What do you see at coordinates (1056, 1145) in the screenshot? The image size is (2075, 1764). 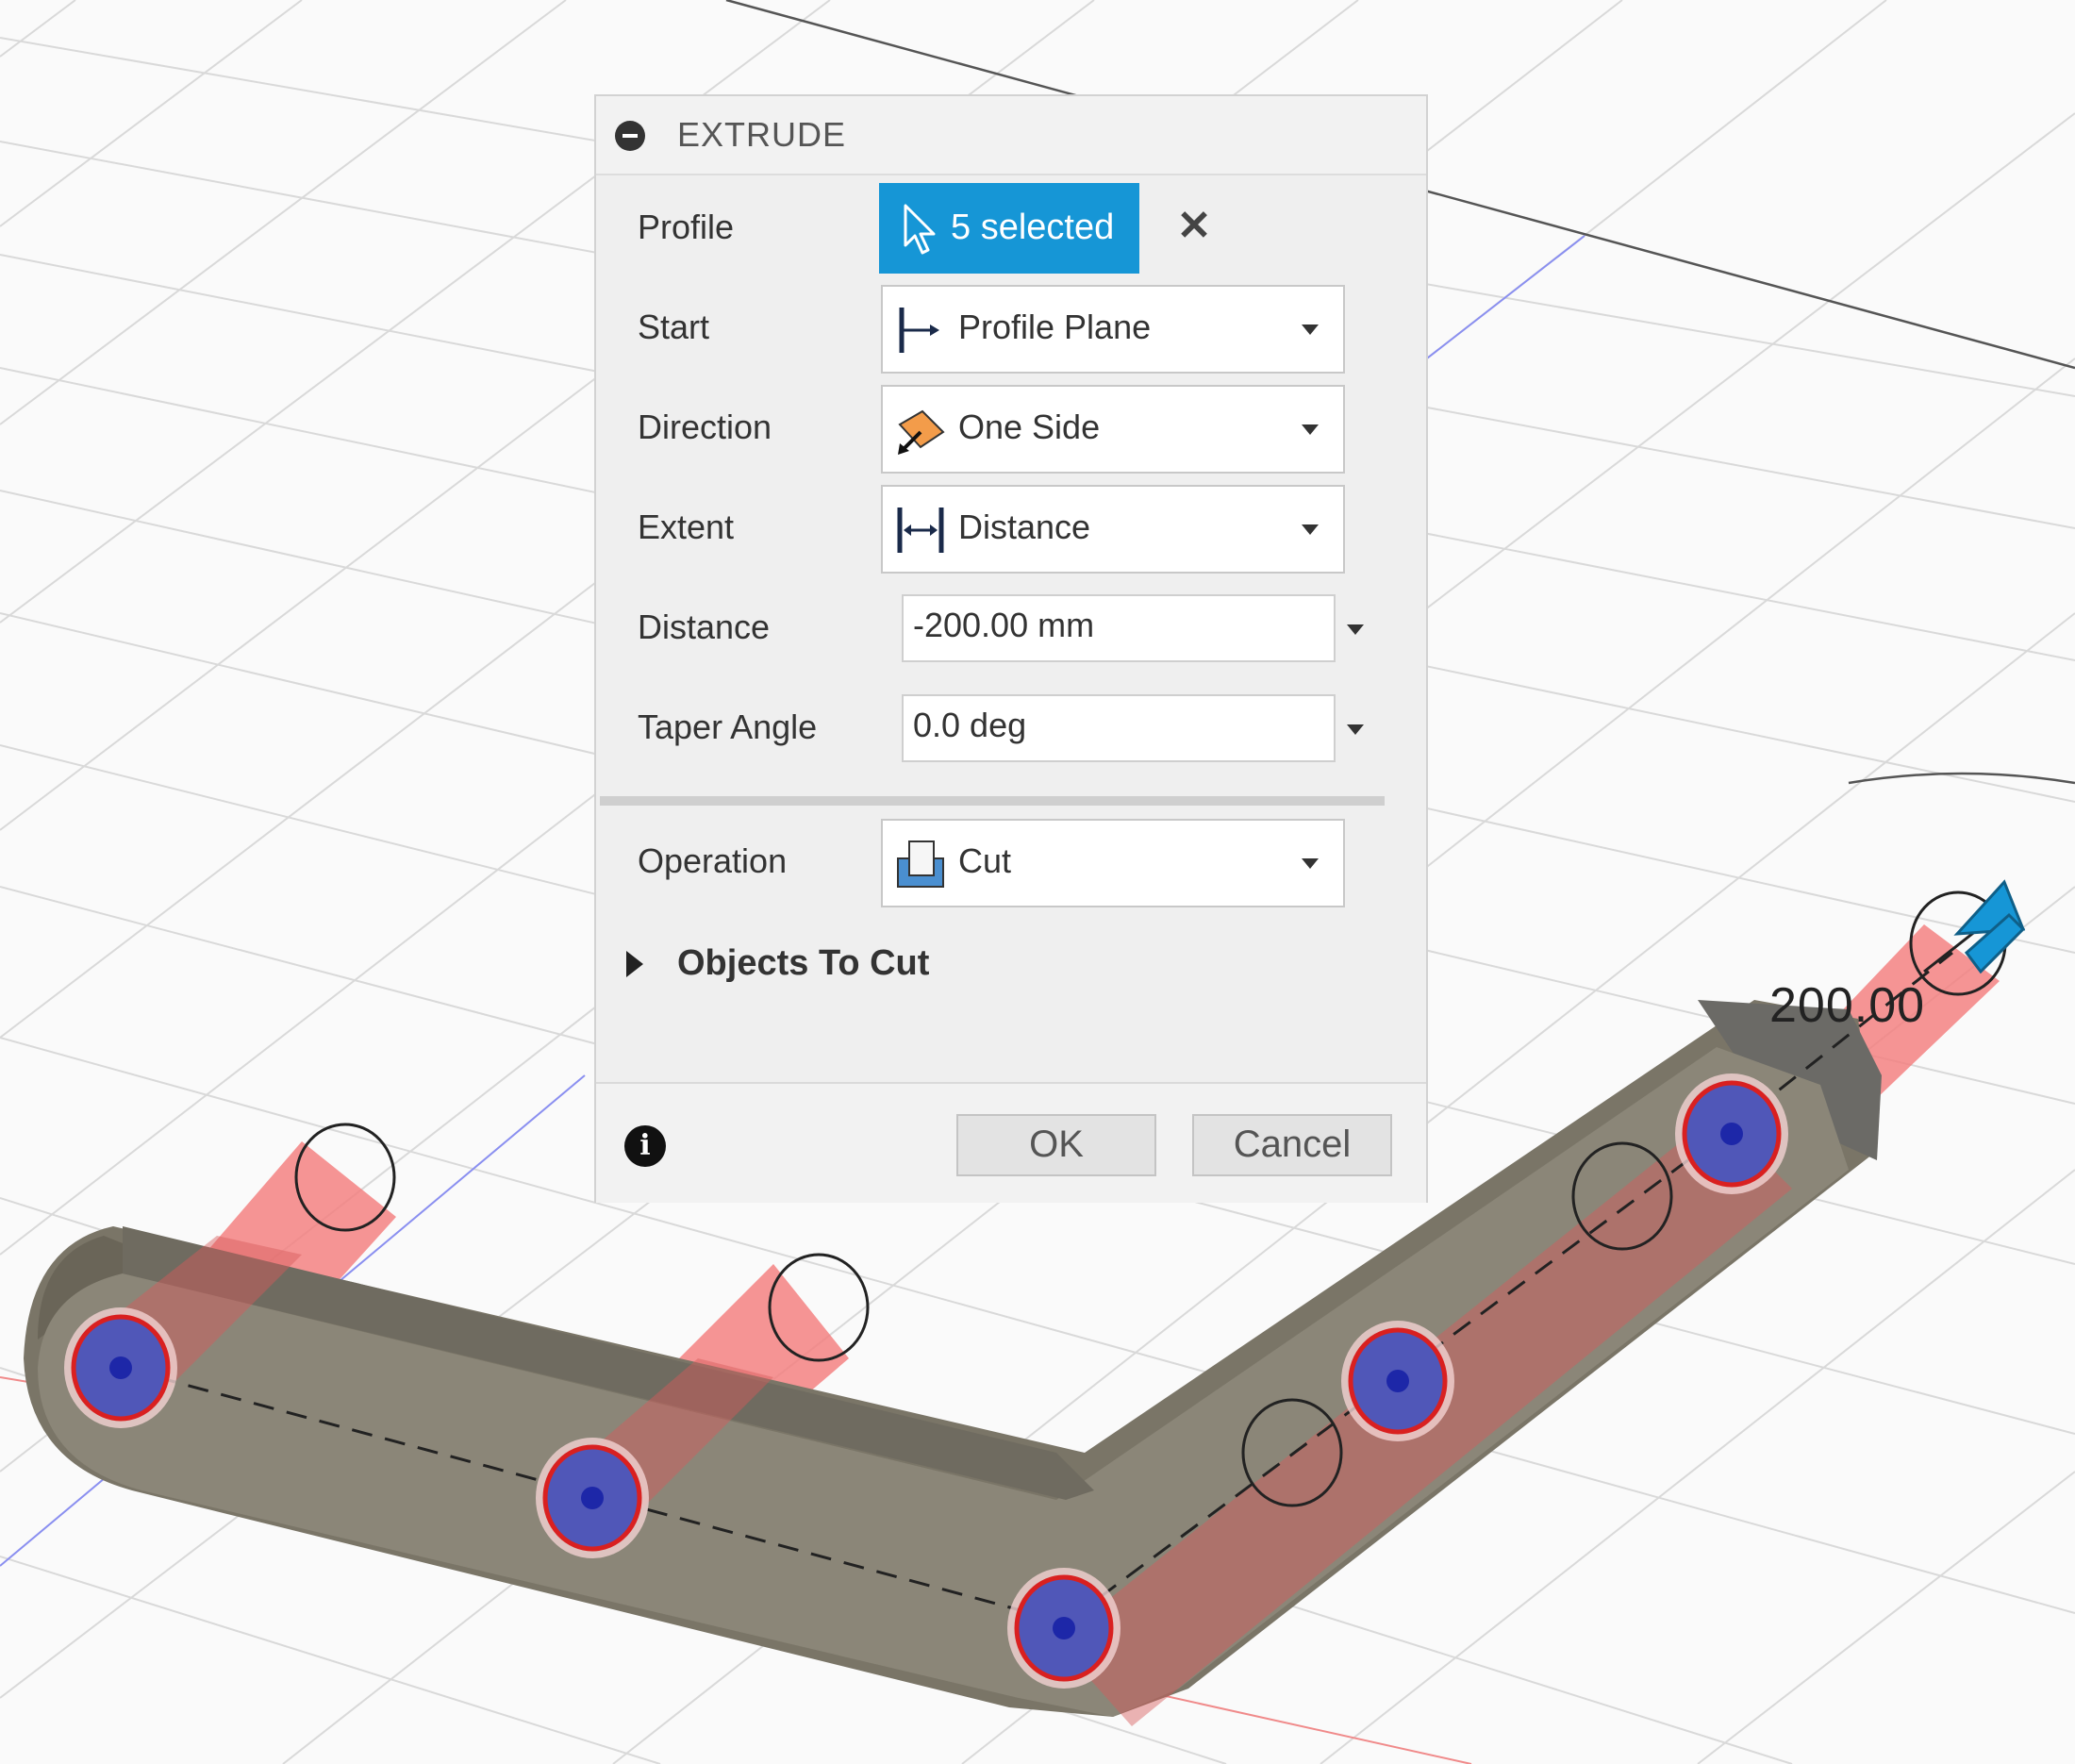 I see `ok-button: OK` at bounding box center [1056, 1145].